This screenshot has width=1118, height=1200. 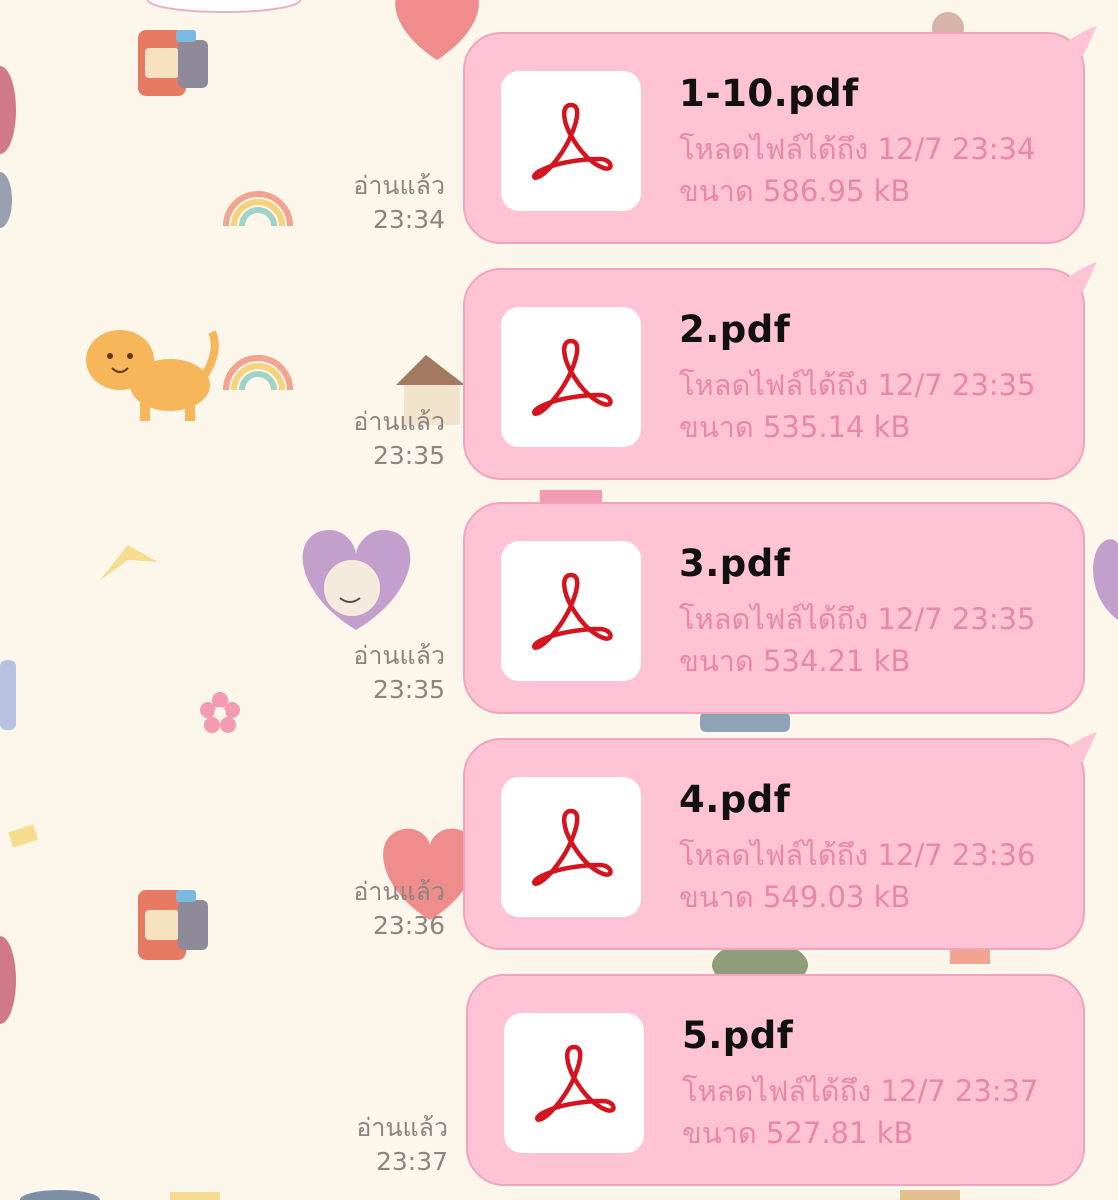 What do you see at coordinates (956, 149) in the screenshot?
I see `expiry-value: 12/7 23:34` at bounding box center [956, 149].